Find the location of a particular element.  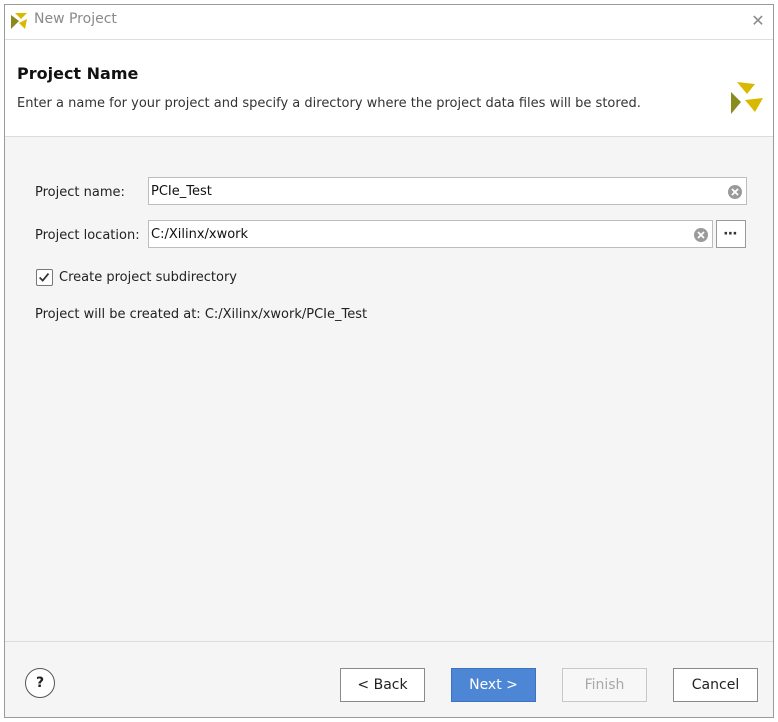

project-name-field is located at coordinates (447, 191).